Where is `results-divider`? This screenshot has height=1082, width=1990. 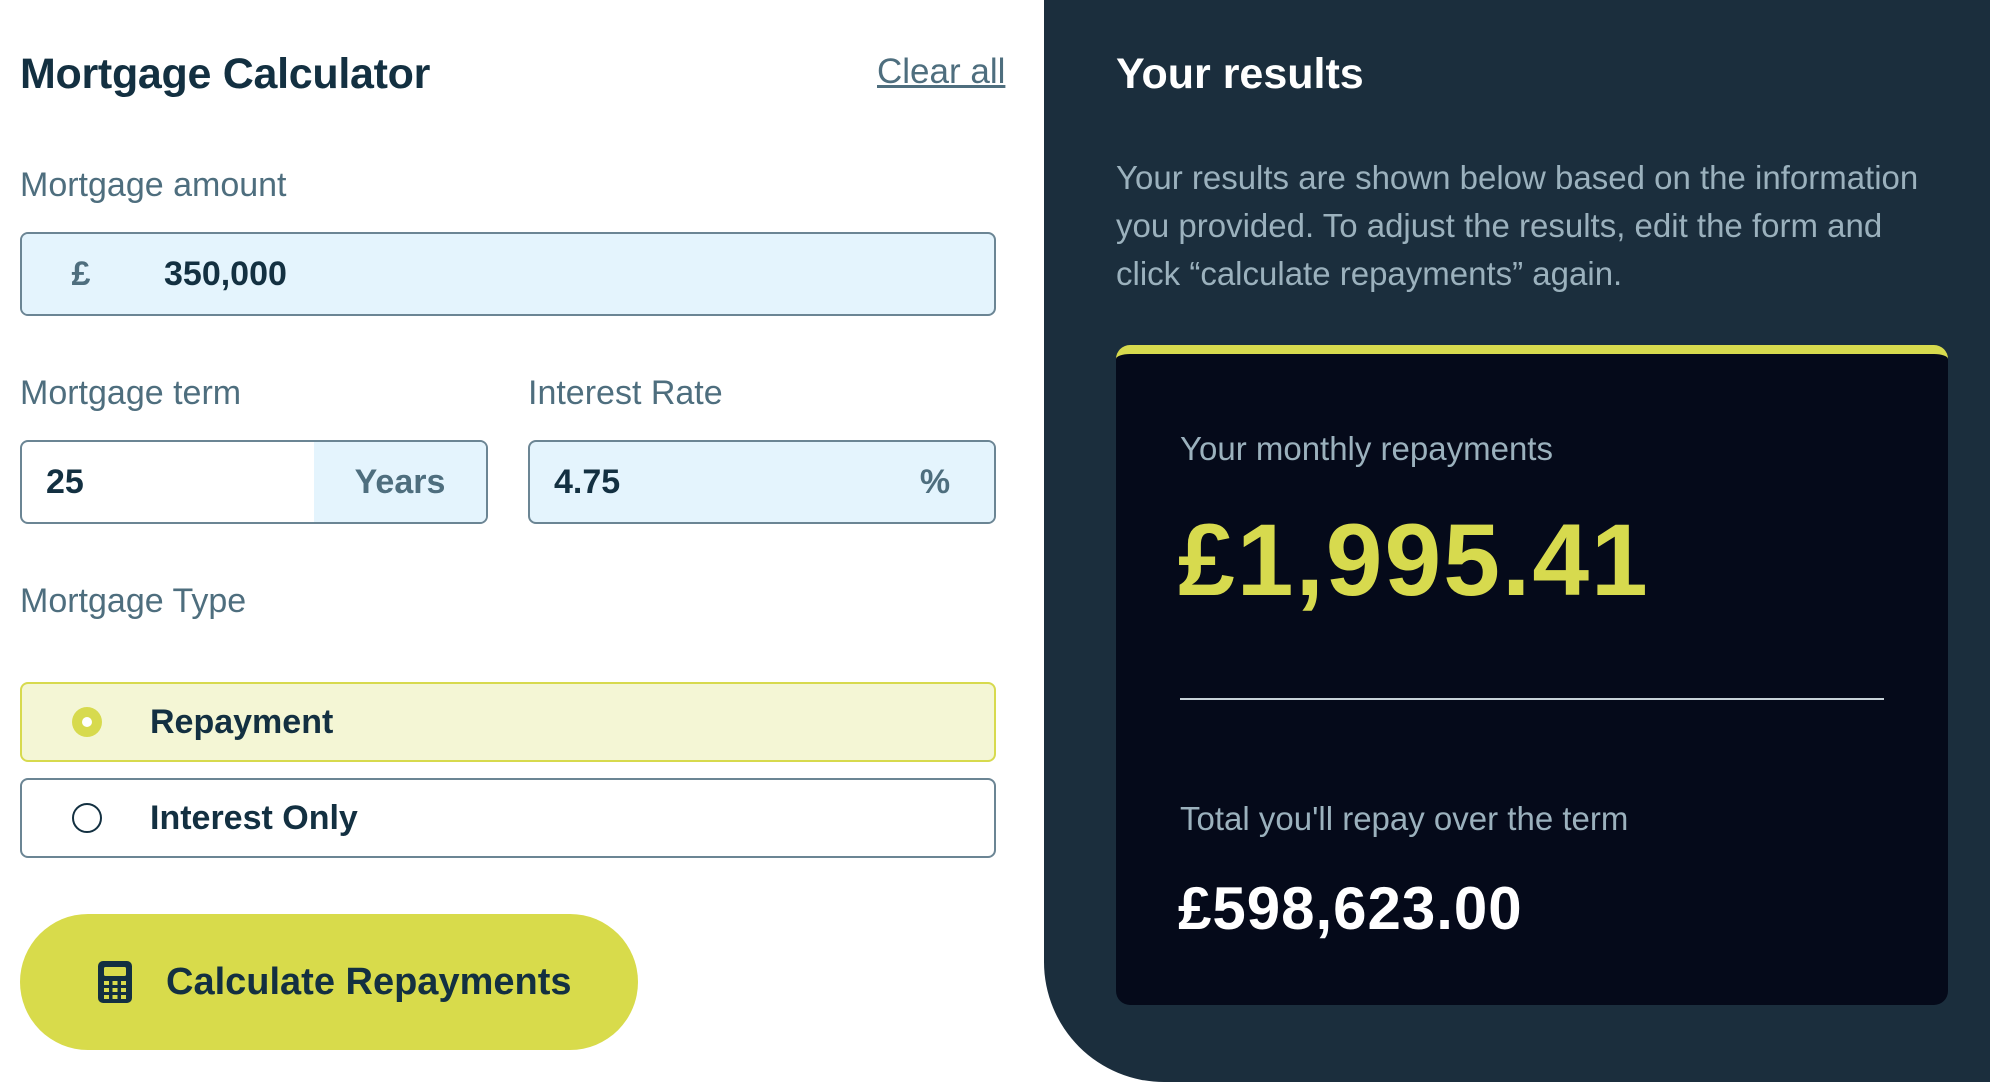 results-divider is located at coordinates (1532, 699).